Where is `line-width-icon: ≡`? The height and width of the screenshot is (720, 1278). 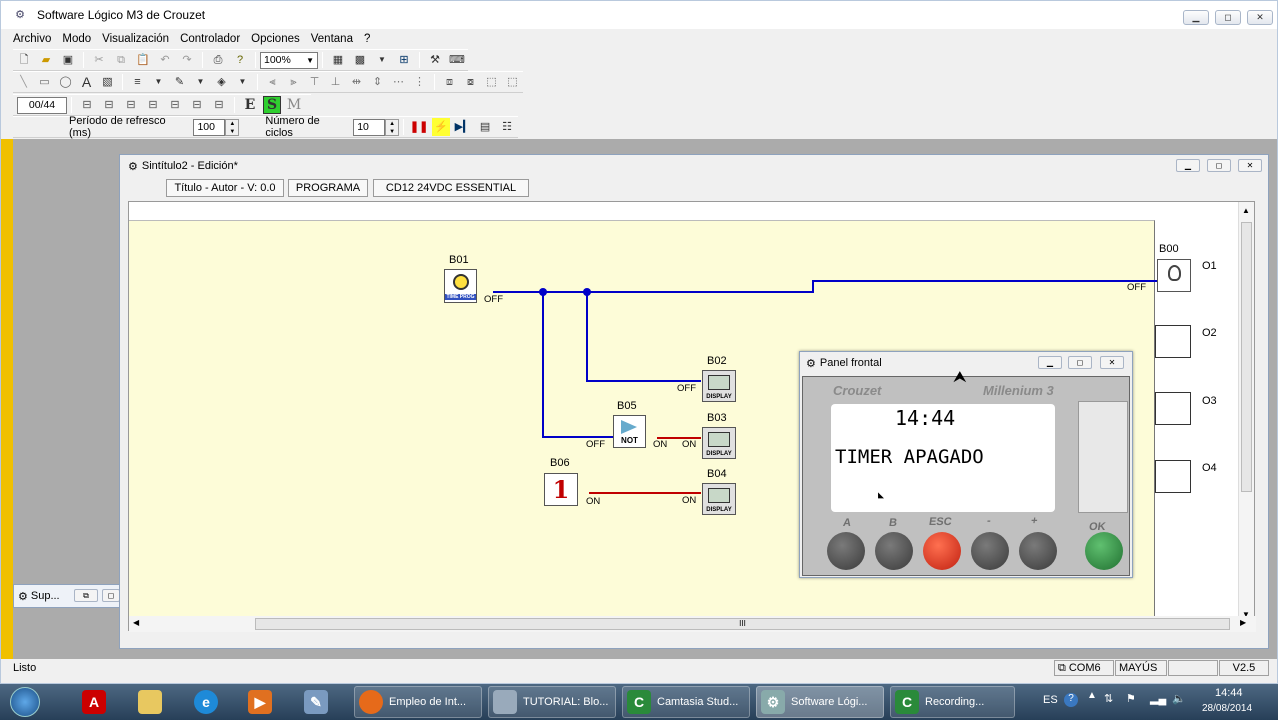
line-width-icon: ≡ is located at coordinates (137, 82).